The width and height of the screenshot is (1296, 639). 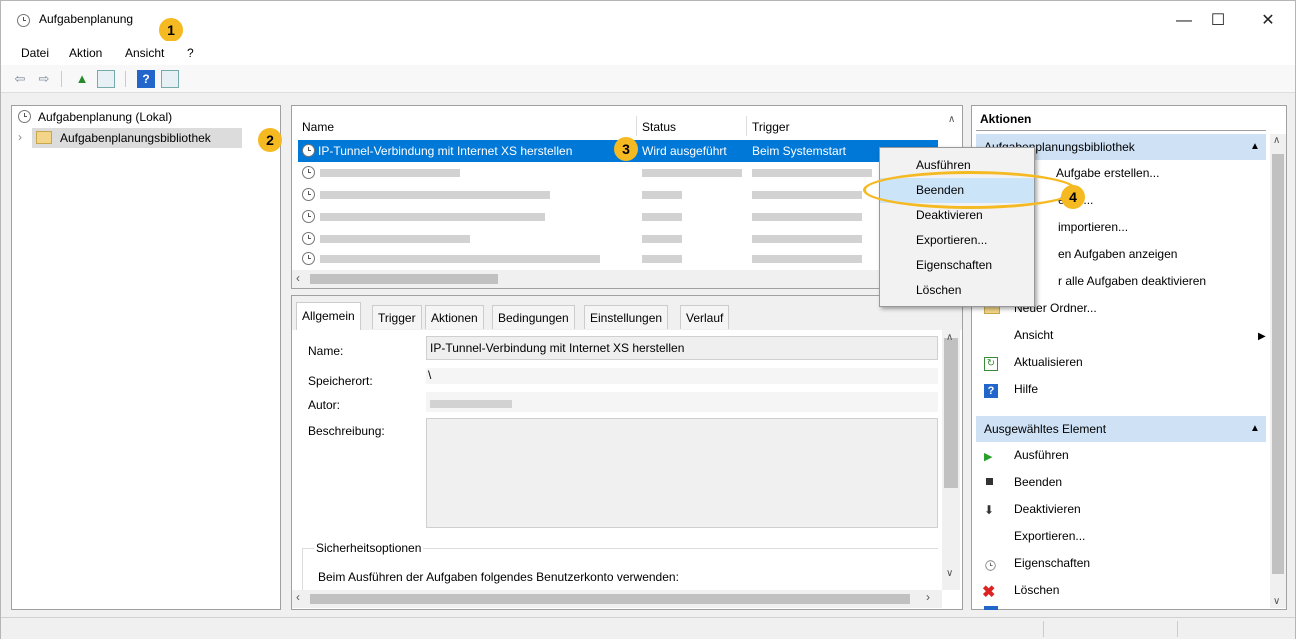 What do you see at coordinates (648, 79) in the screenshot?
I see `toolbar: ⇦ ⇨ ▲ ?` at bounding box center [648, 79].